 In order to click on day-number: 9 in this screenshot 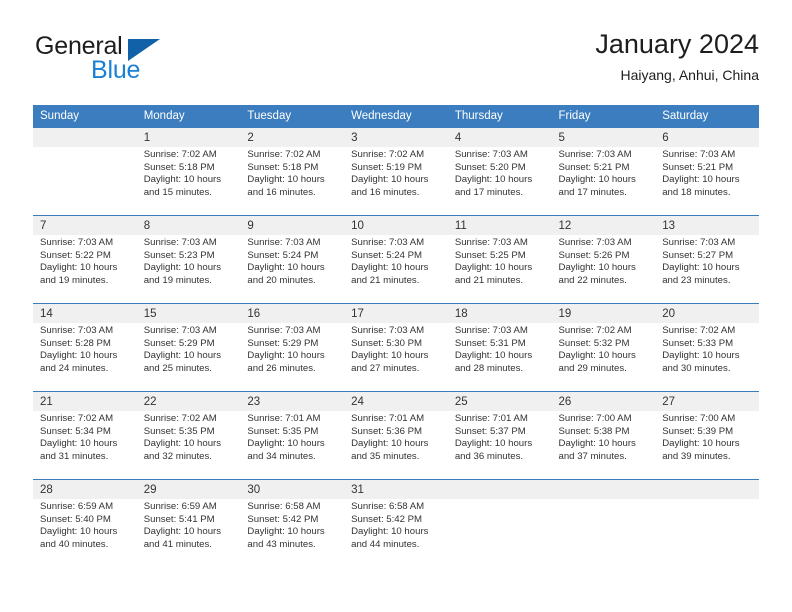, I will do `click(292, 225)`.